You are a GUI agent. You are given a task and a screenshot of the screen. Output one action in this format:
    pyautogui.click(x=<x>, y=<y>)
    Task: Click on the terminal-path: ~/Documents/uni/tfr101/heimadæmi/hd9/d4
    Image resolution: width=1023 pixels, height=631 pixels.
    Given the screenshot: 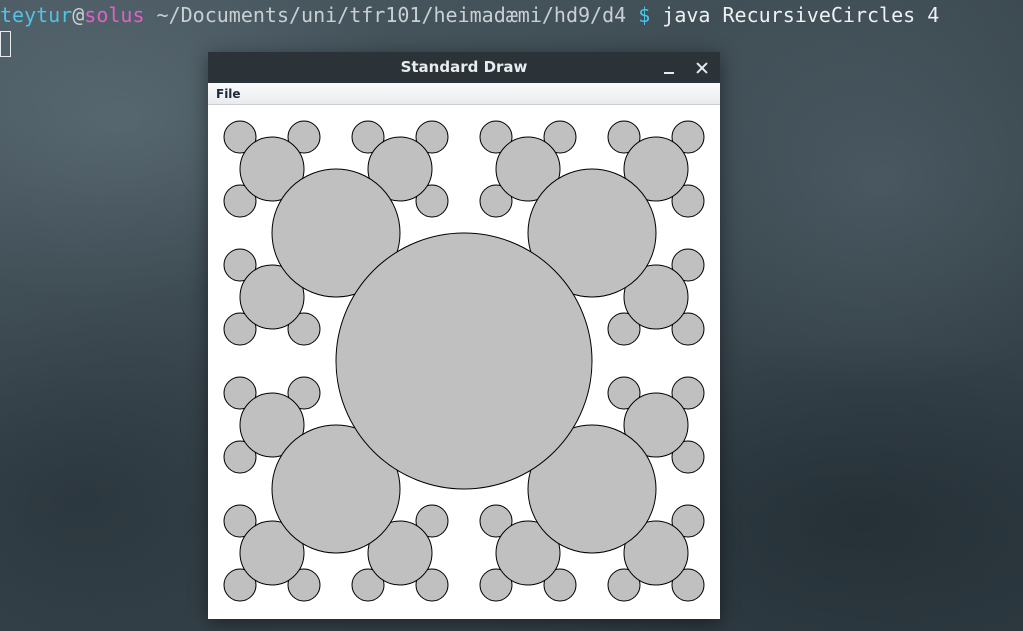 What is the action you would take?
    pyautogui.click(x=391, y=15)
    